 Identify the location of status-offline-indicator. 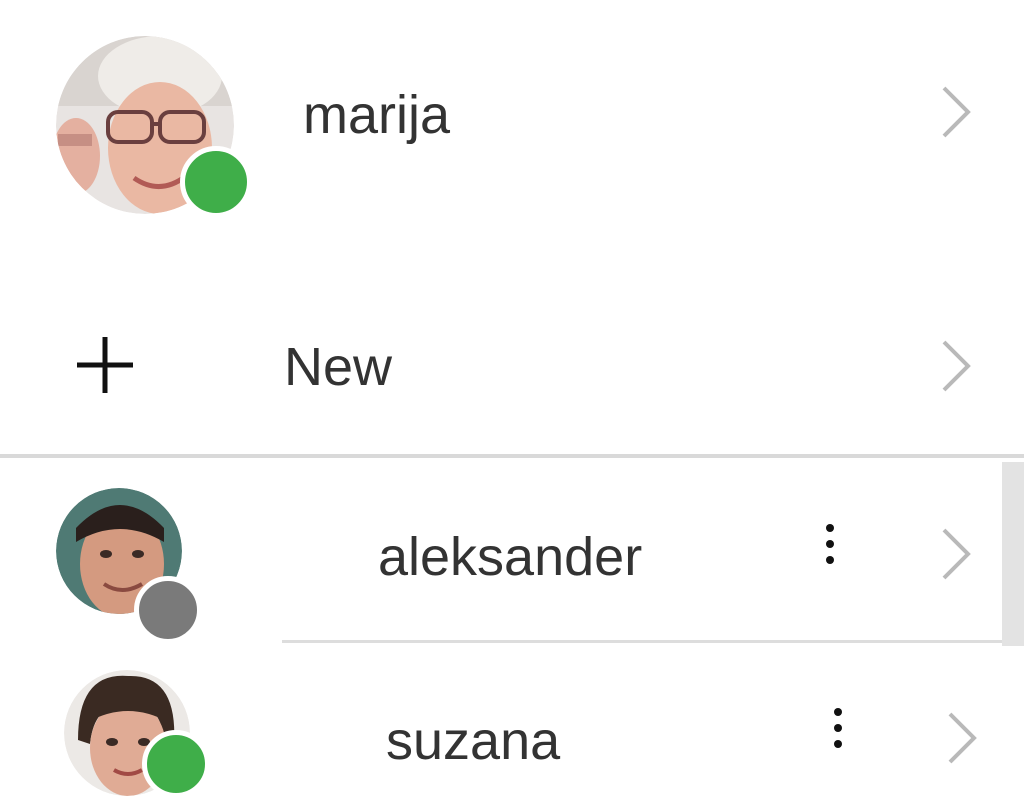
(168, 610).